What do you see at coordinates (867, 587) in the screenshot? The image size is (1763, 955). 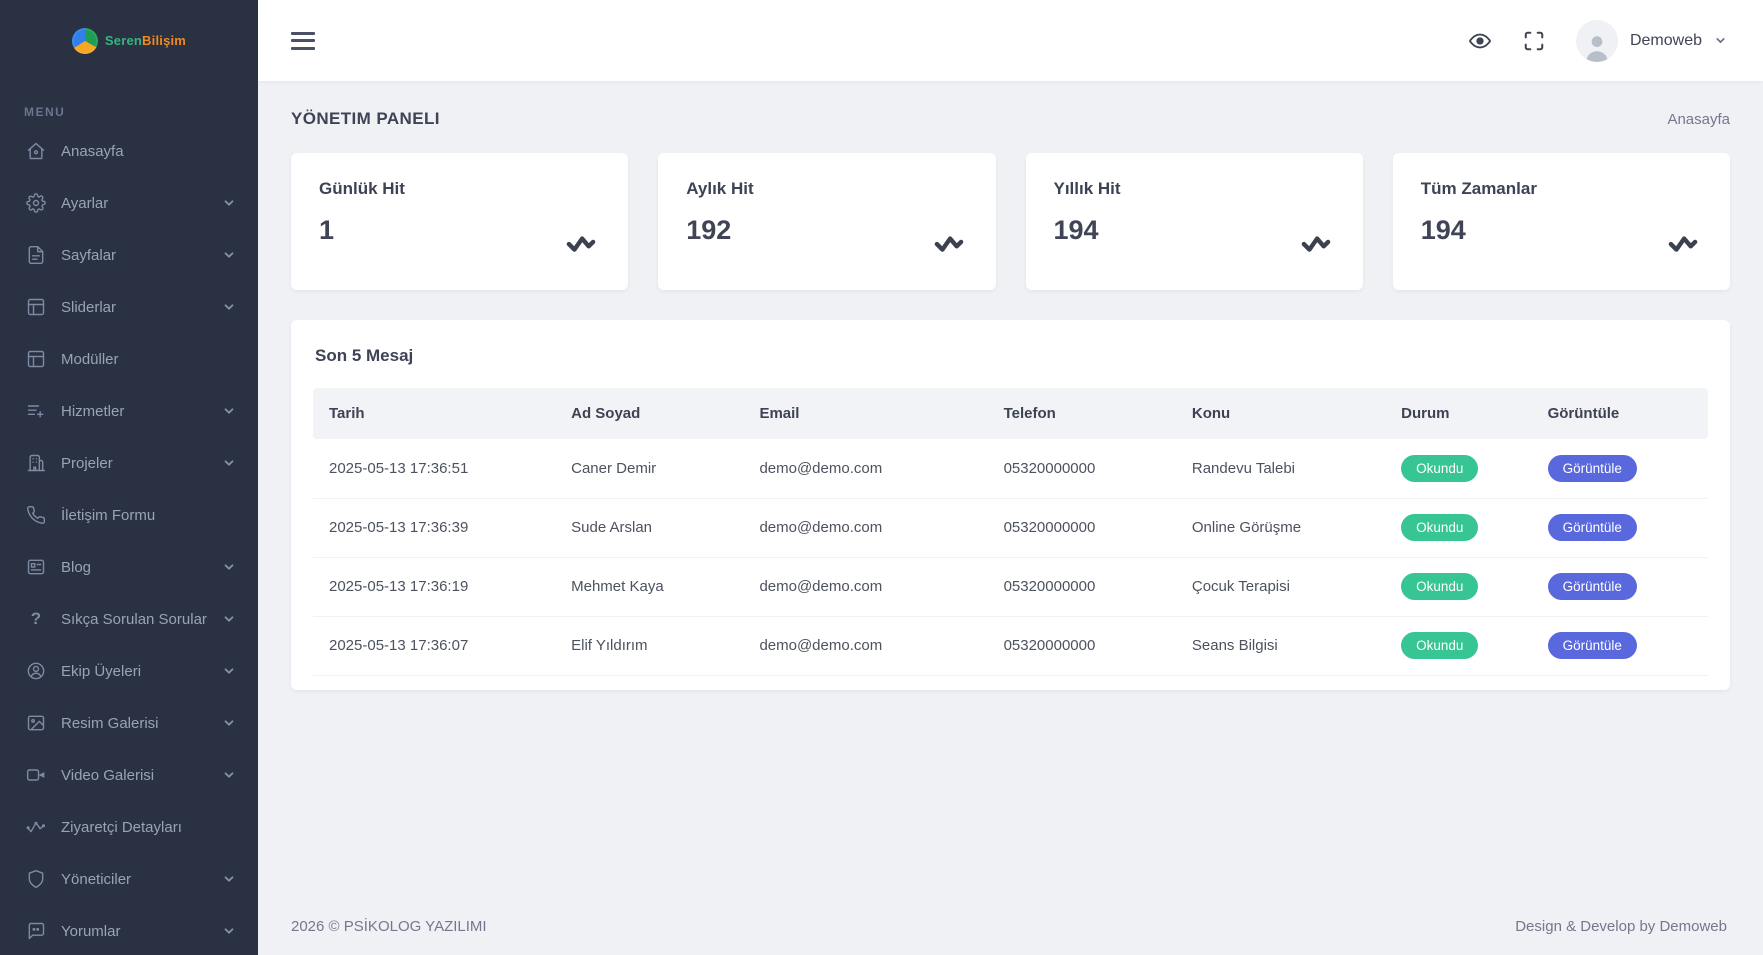 I see `cell-email: demo@demo.com` at bounding box center [867, 587].